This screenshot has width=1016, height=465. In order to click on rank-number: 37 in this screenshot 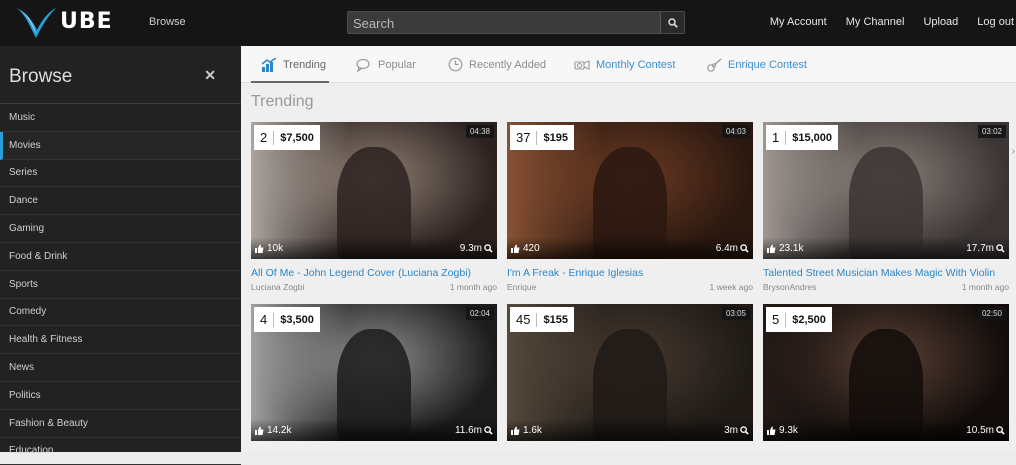, I will do `click(523, 137)`.